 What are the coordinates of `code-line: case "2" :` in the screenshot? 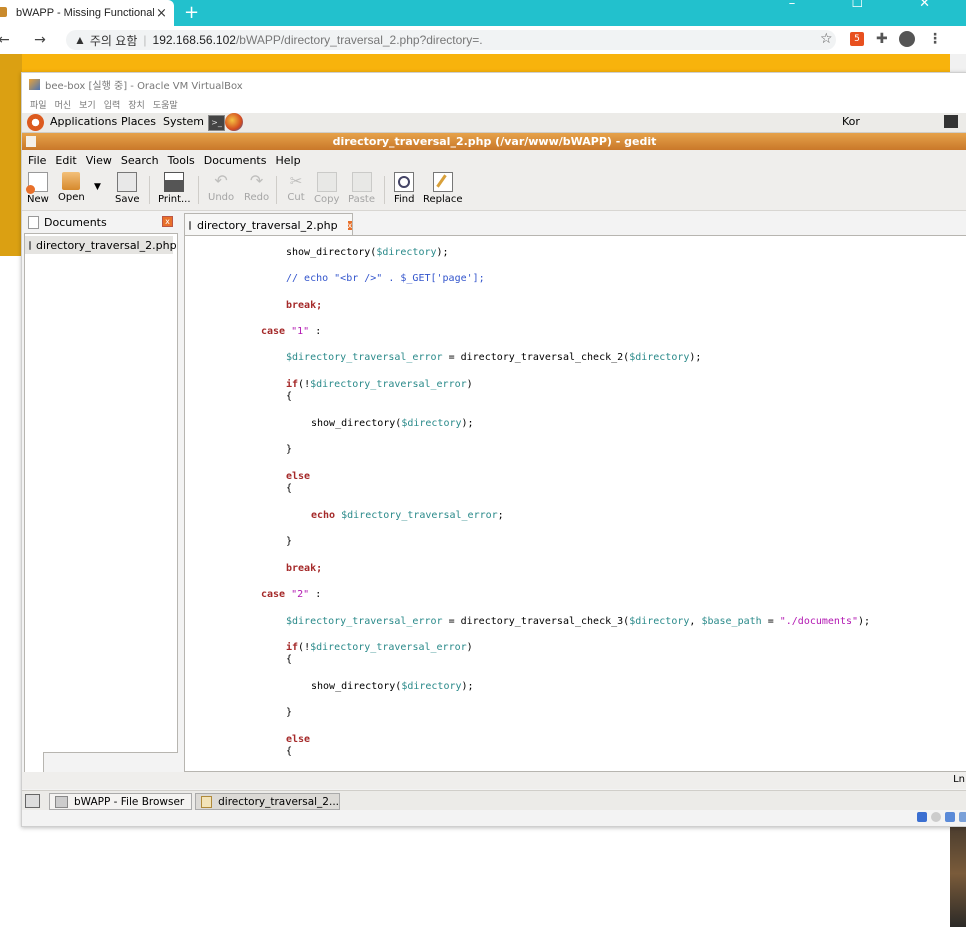 It's located at (291, 594).